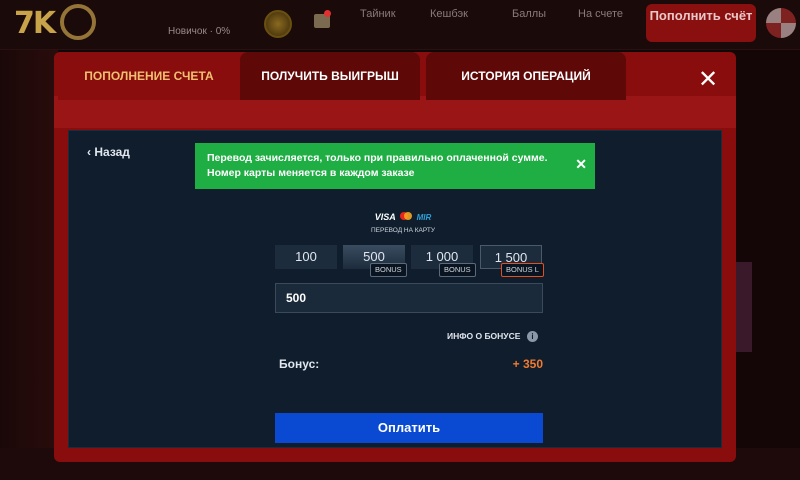  What do you see at coordinates (330, 76) in the screenshot?
I see `tab-withdraw: ПОЛУЧИТЬ ВЫИГРЫШ` at bounding box center [330, 76].